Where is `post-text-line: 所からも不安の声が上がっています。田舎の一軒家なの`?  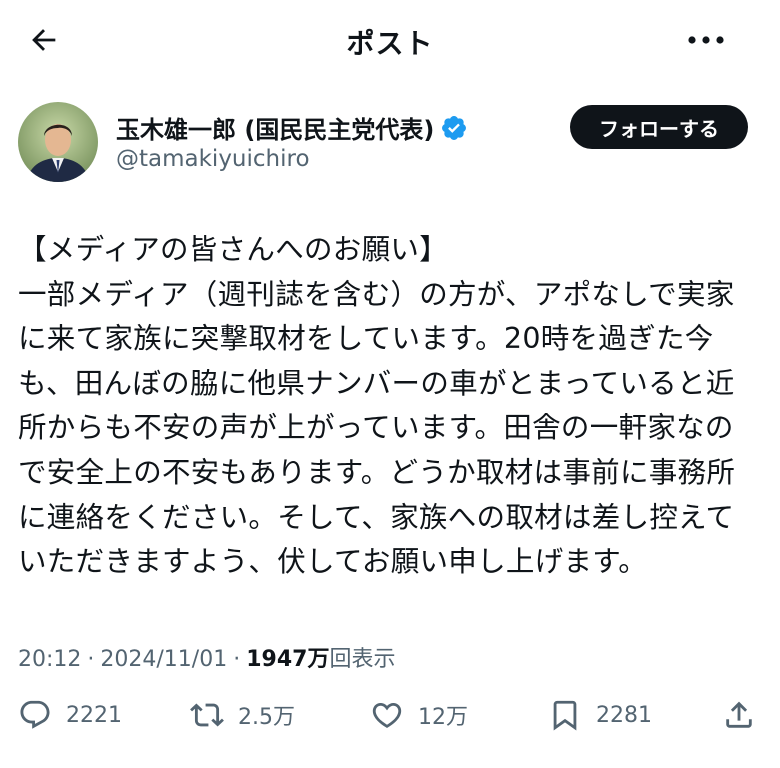
post-text-line: 所からも不安の声が上がっています。田舎の一軒家なの is located at coordinates (376, 428).